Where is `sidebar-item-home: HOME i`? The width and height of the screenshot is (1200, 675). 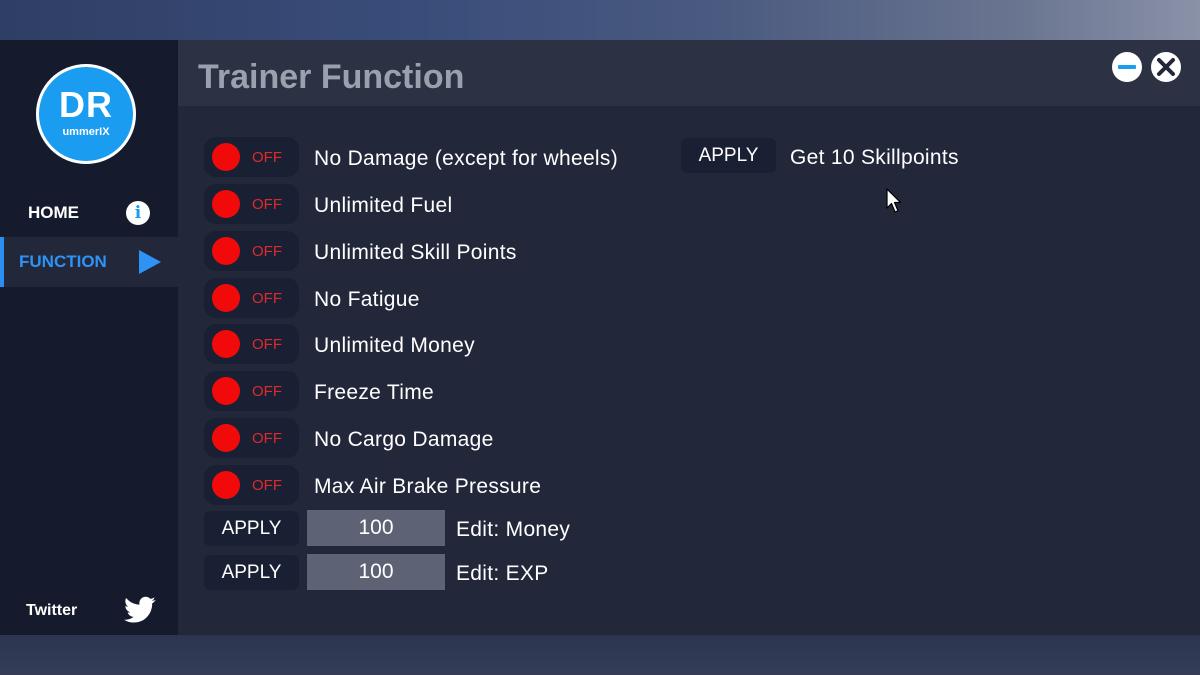 sidebar-item-home: HOME i is located at coordinates (89, 213).